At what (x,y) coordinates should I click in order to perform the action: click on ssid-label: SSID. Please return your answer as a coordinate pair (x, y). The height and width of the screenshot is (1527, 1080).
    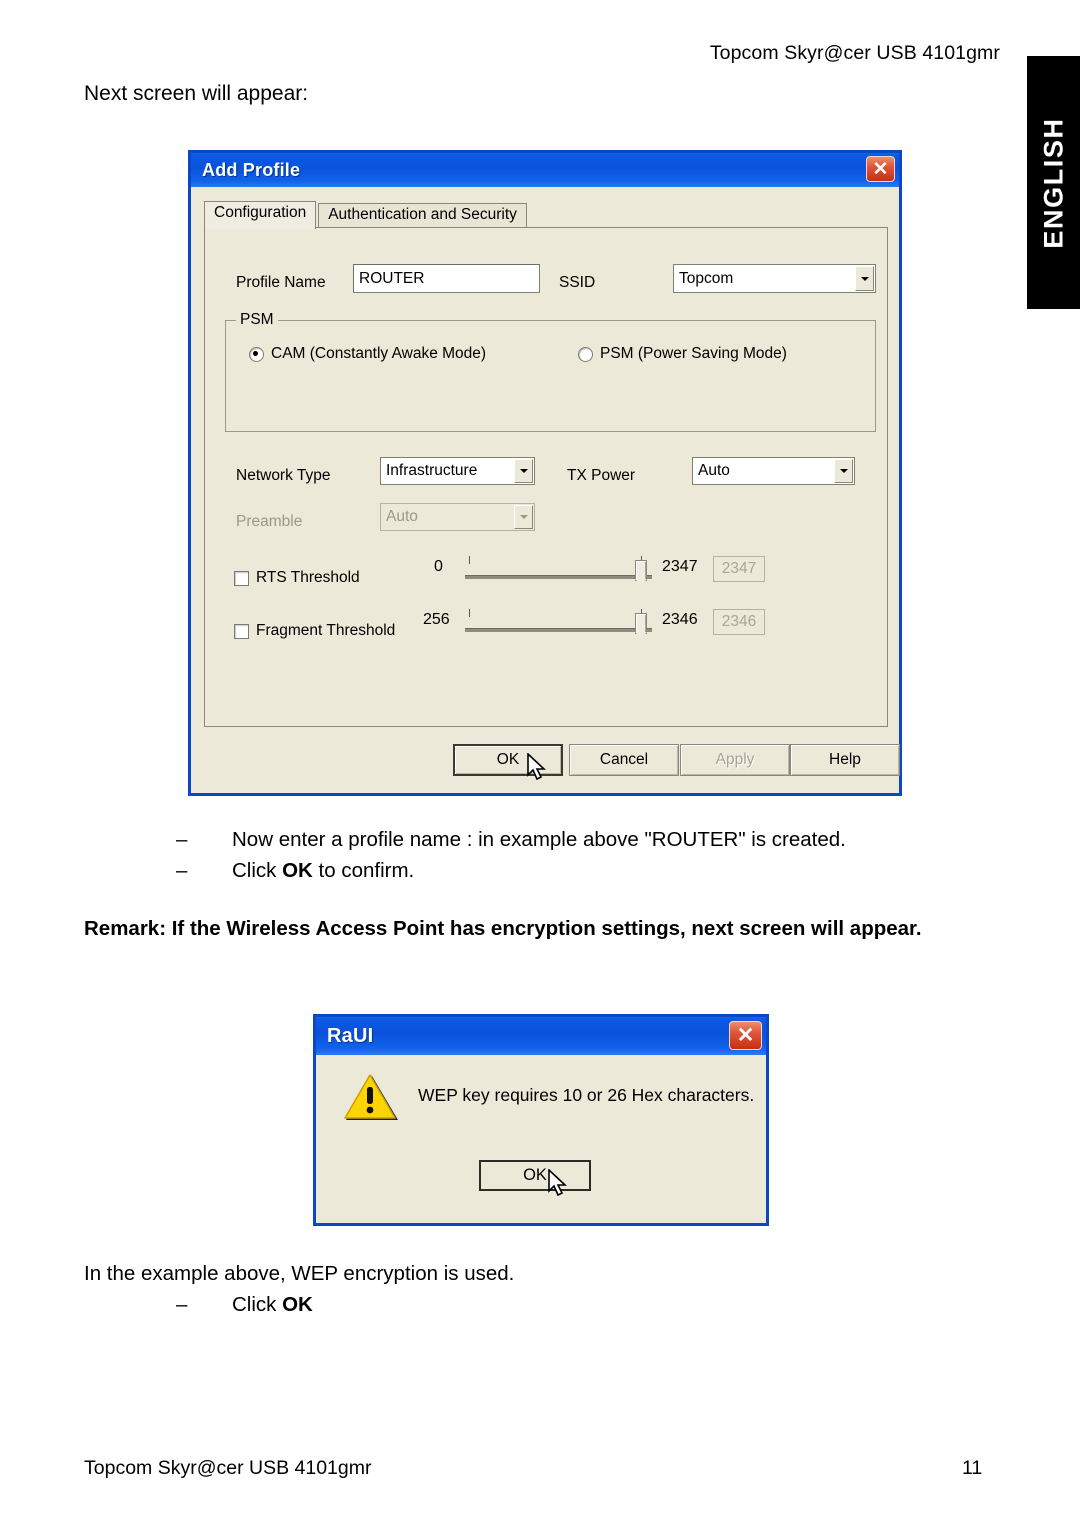
    Looking at the image, I should click on (577, 282).